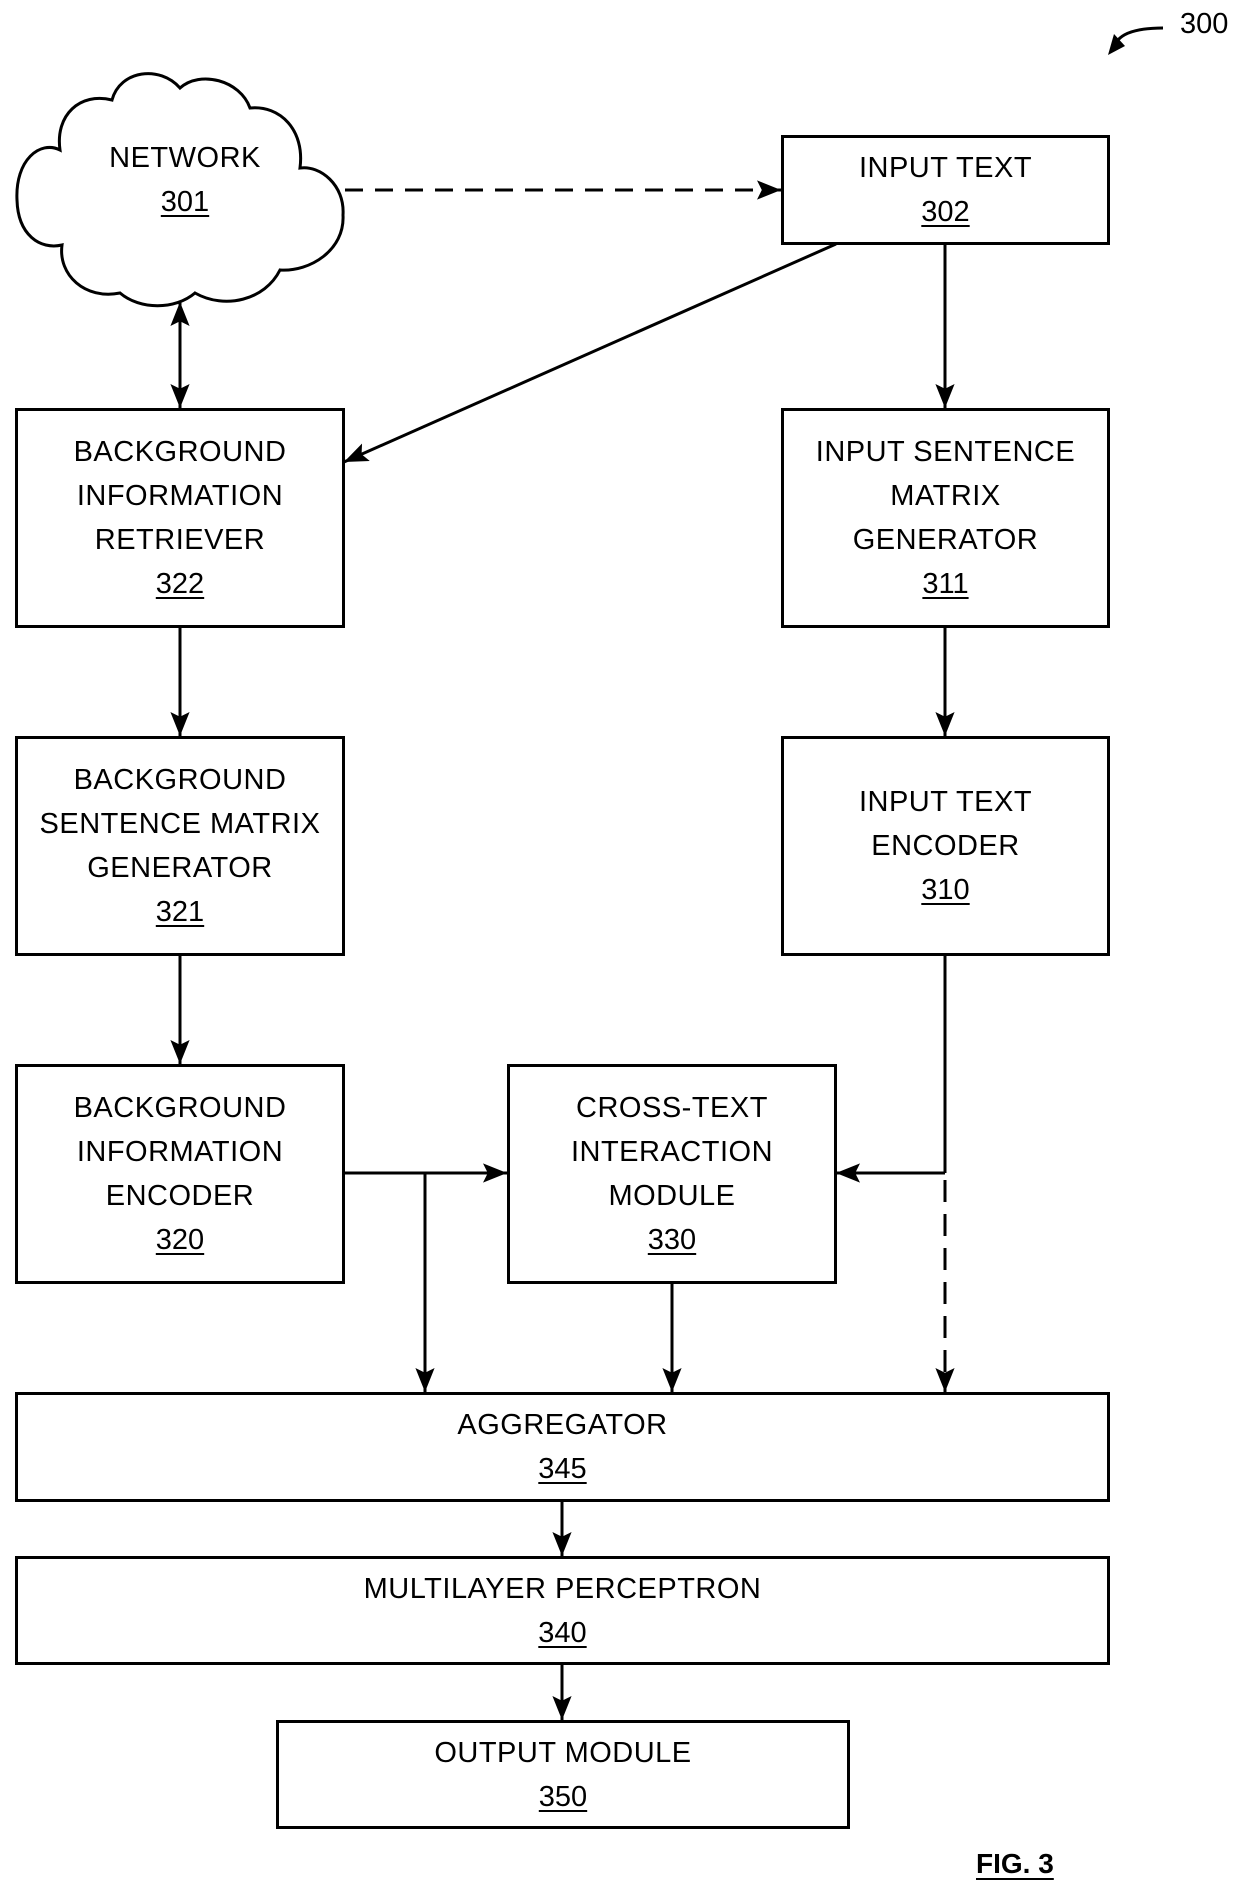 The width and height of the screenshot is (1240, 1883). What do you see at coordinates (562, 1588) in the screenshot?
I see `multilayer-perceptron-label: MULTILAYER PERCEPTRON` at bounding box center [562, 1588].